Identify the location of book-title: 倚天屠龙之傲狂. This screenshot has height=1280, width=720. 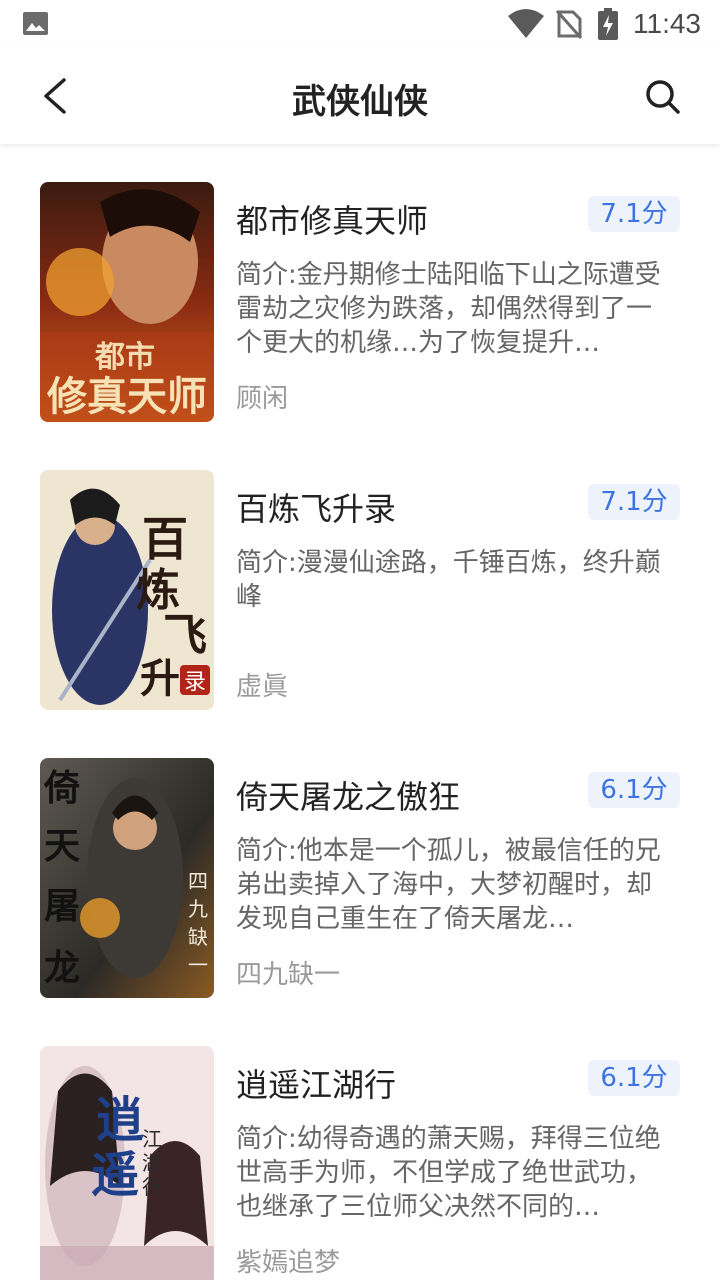
(348, 795).